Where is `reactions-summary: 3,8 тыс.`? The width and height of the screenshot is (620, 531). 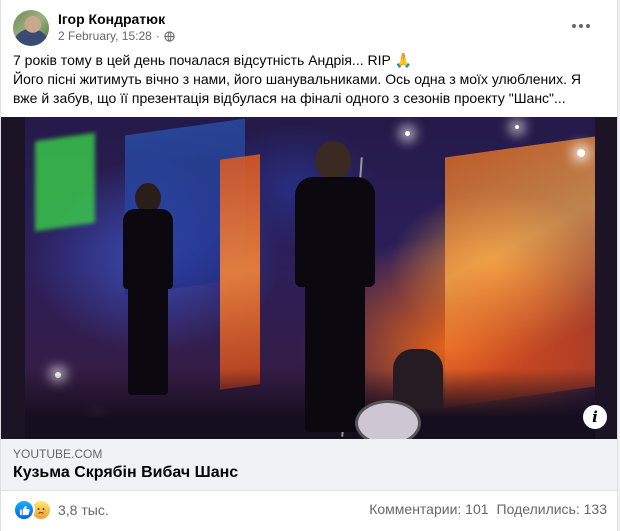
reactions-summary: 3,8 тыс. is located at coordinates (61, 510).